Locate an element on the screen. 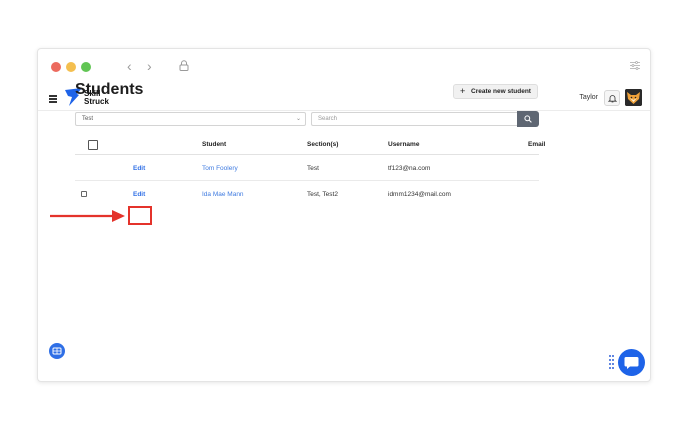 Image resolution: width=688 pixels, height=430 pixels. search-button is located at coordinates (528, 119).